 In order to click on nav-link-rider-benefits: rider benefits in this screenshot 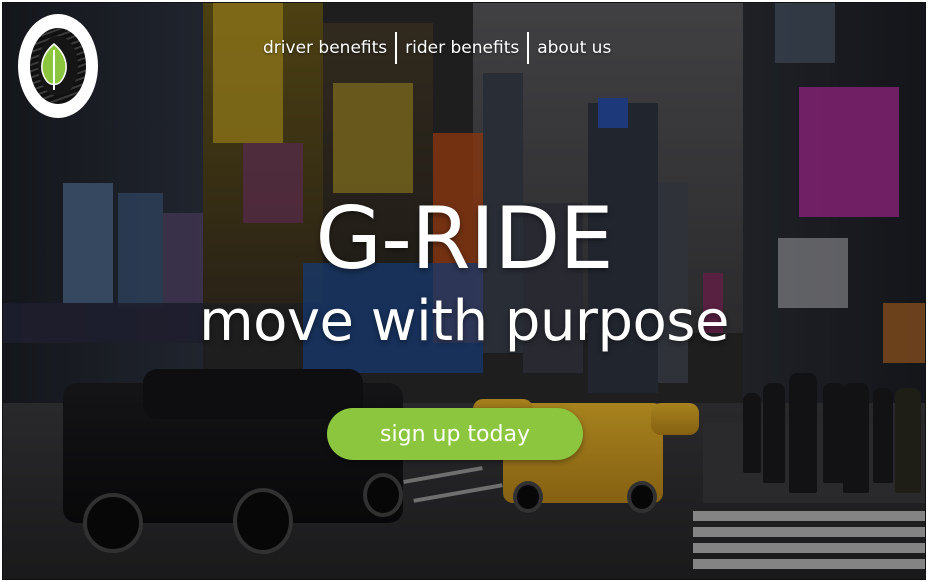, I will do `click(462, 48)`.